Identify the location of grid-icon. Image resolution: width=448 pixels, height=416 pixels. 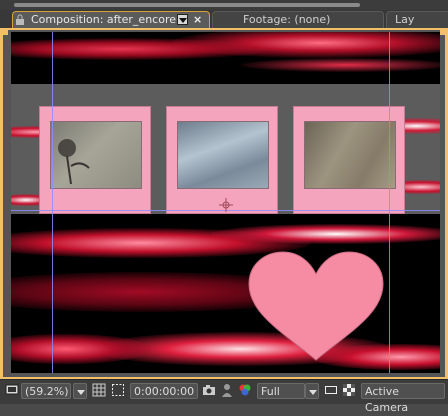
(99, 390).